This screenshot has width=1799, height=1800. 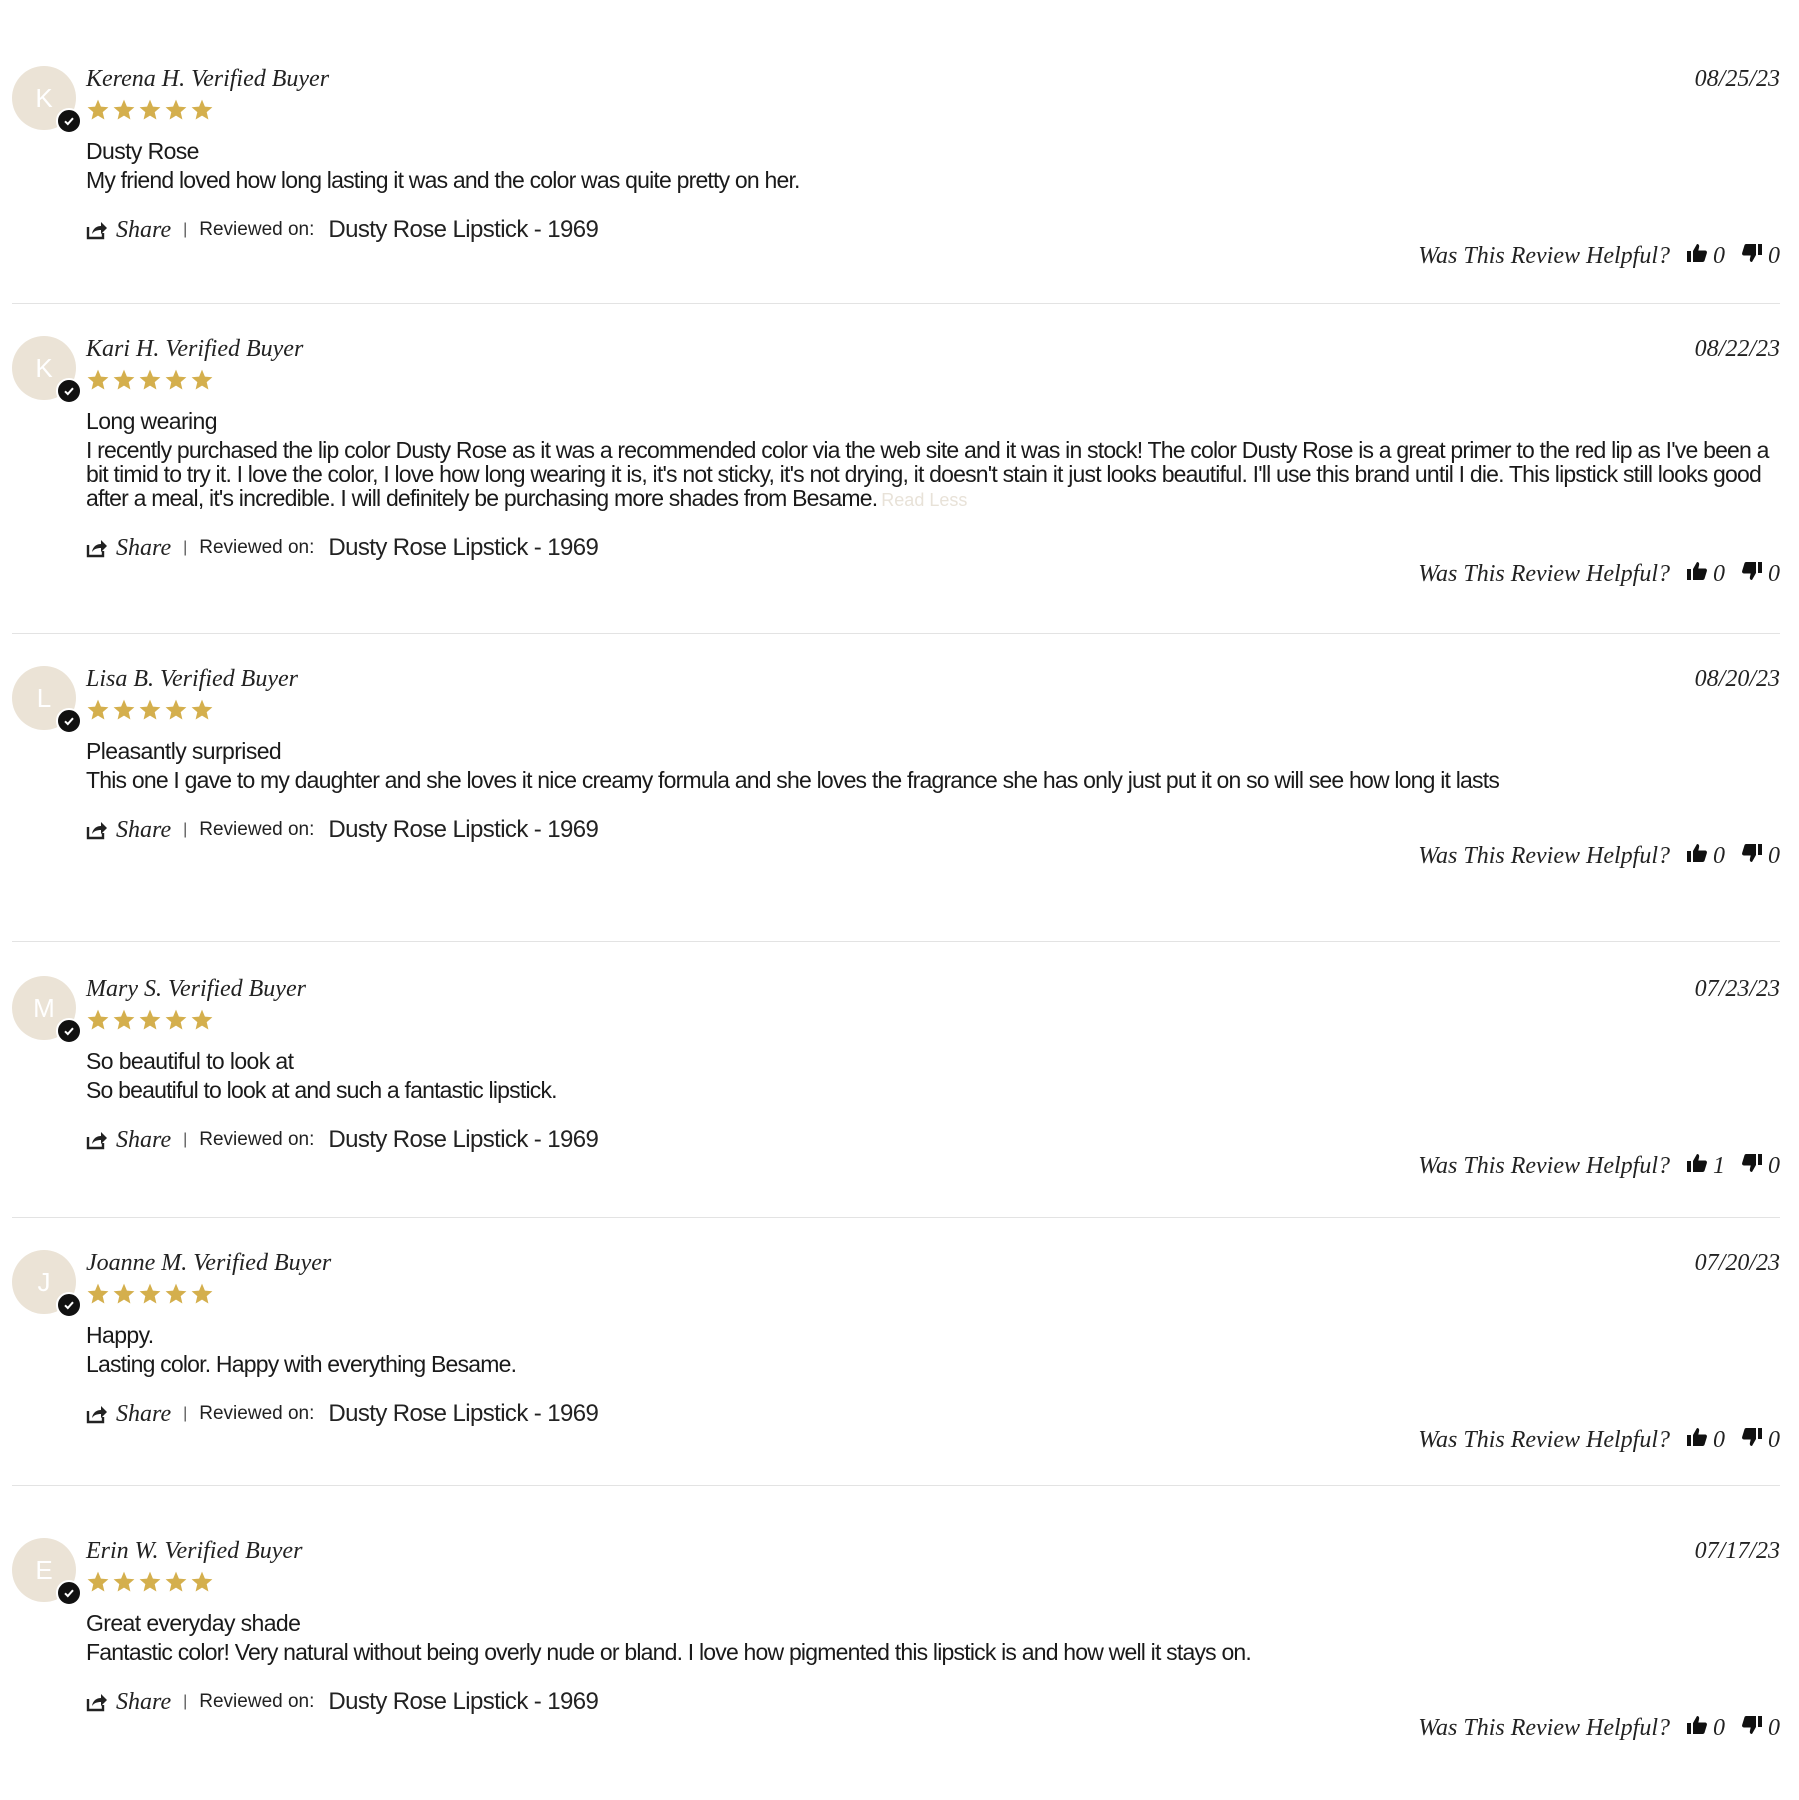 I want to click on reviewer-name: Lisa B. Verified Buyer, so click(x=192, y=679).